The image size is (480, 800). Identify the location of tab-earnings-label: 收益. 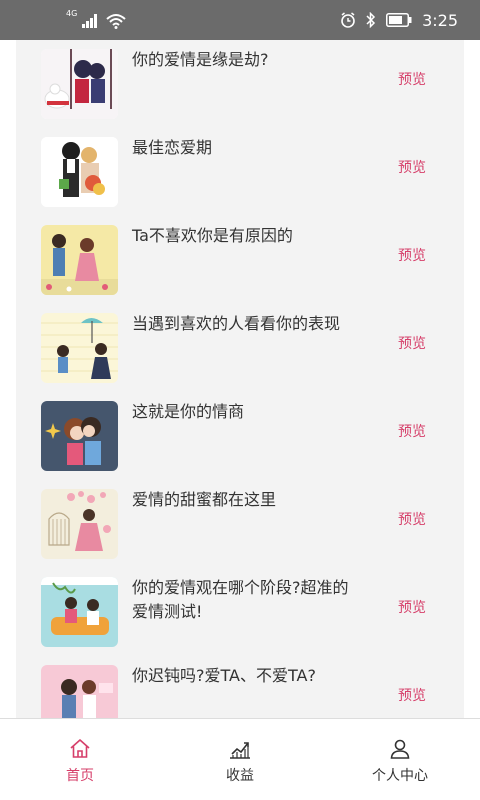
(240, 776).